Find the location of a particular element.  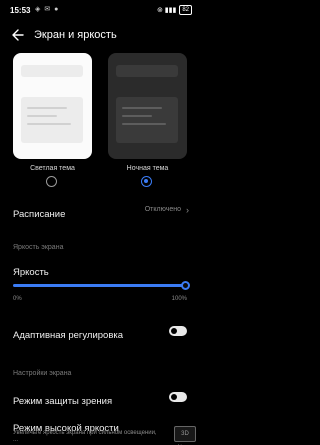

eye-protection-row: Режим защиты зрения is located at coordinates (101, 399).